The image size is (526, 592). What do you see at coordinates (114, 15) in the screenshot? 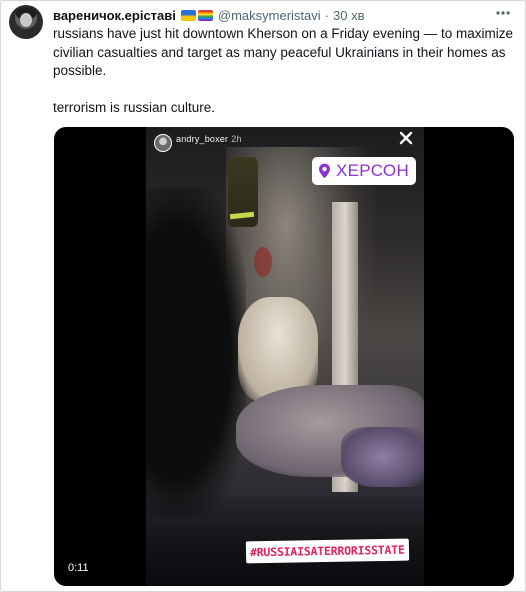
I see `display-name: вареничок.еріставі` at bounding box center [114, 15].